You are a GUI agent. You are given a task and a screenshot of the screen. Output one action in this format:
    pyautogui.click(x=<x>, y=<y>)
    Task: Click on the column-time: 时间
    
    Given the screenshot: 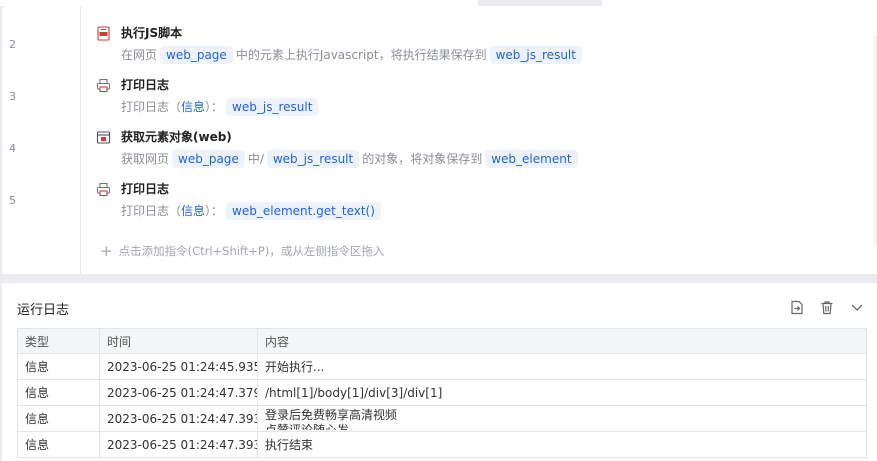 What is the action you would take?
    pyautogui.click(x=178, y=341)
    